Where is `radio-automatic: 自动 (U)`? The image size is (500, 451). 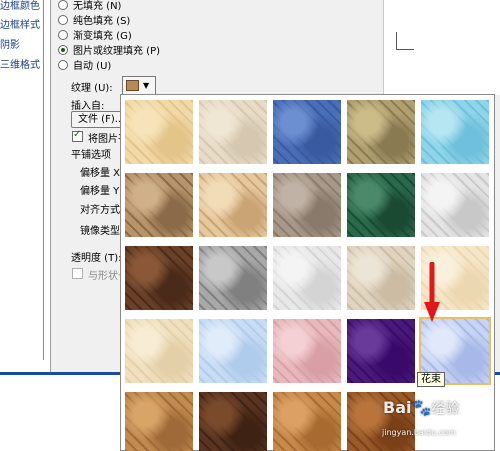
radio-automatic: 自动 (U) is located at coordinates (84, 64).